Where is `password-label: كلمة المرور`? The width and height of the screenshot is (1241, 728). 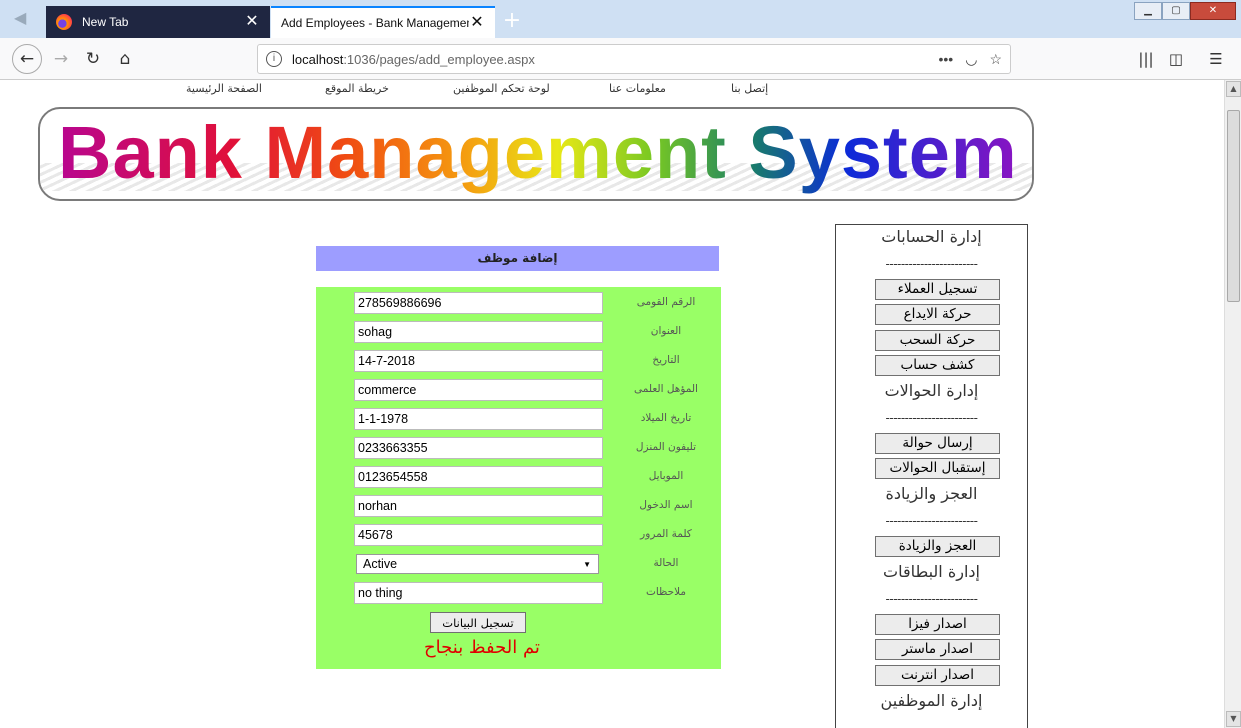
password-label: كلمة المرور is located at coordinates (666, 534).